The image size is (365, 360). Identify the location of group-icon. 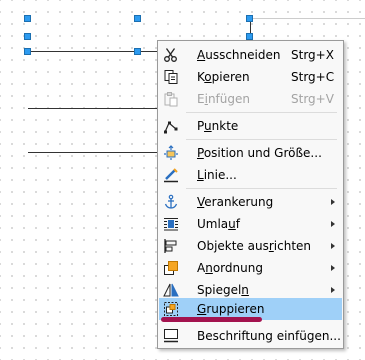
(171, 309).